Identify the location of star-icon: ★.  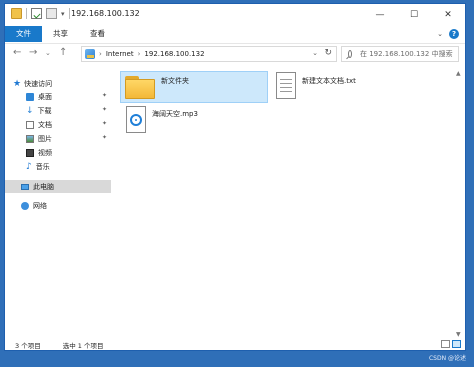
(17, 83).